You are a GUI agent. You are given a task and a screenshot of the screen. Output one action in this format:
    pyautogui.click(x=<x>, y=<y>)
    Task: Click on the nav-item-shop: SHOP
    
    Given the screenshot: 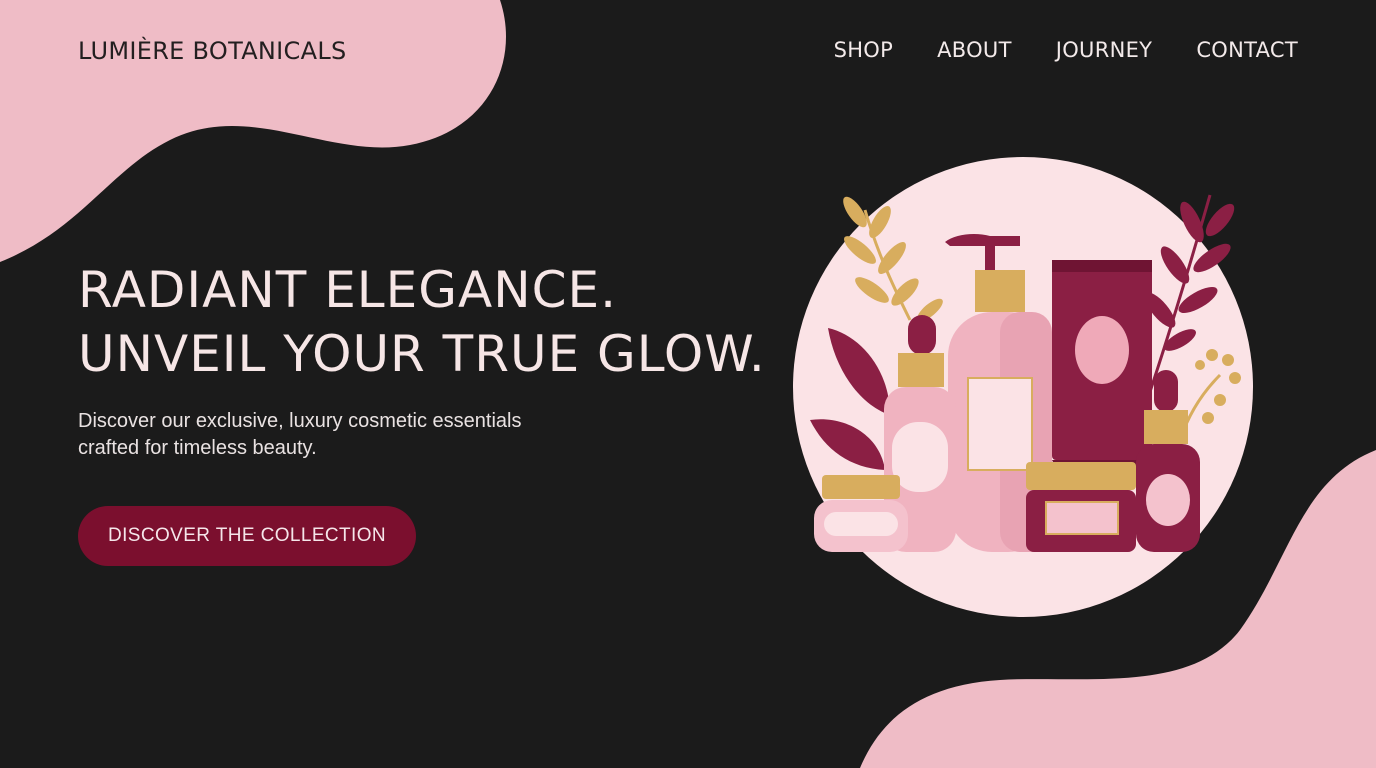 What is the action you would take?
    pyautogui.click(x=864, y=50)
    